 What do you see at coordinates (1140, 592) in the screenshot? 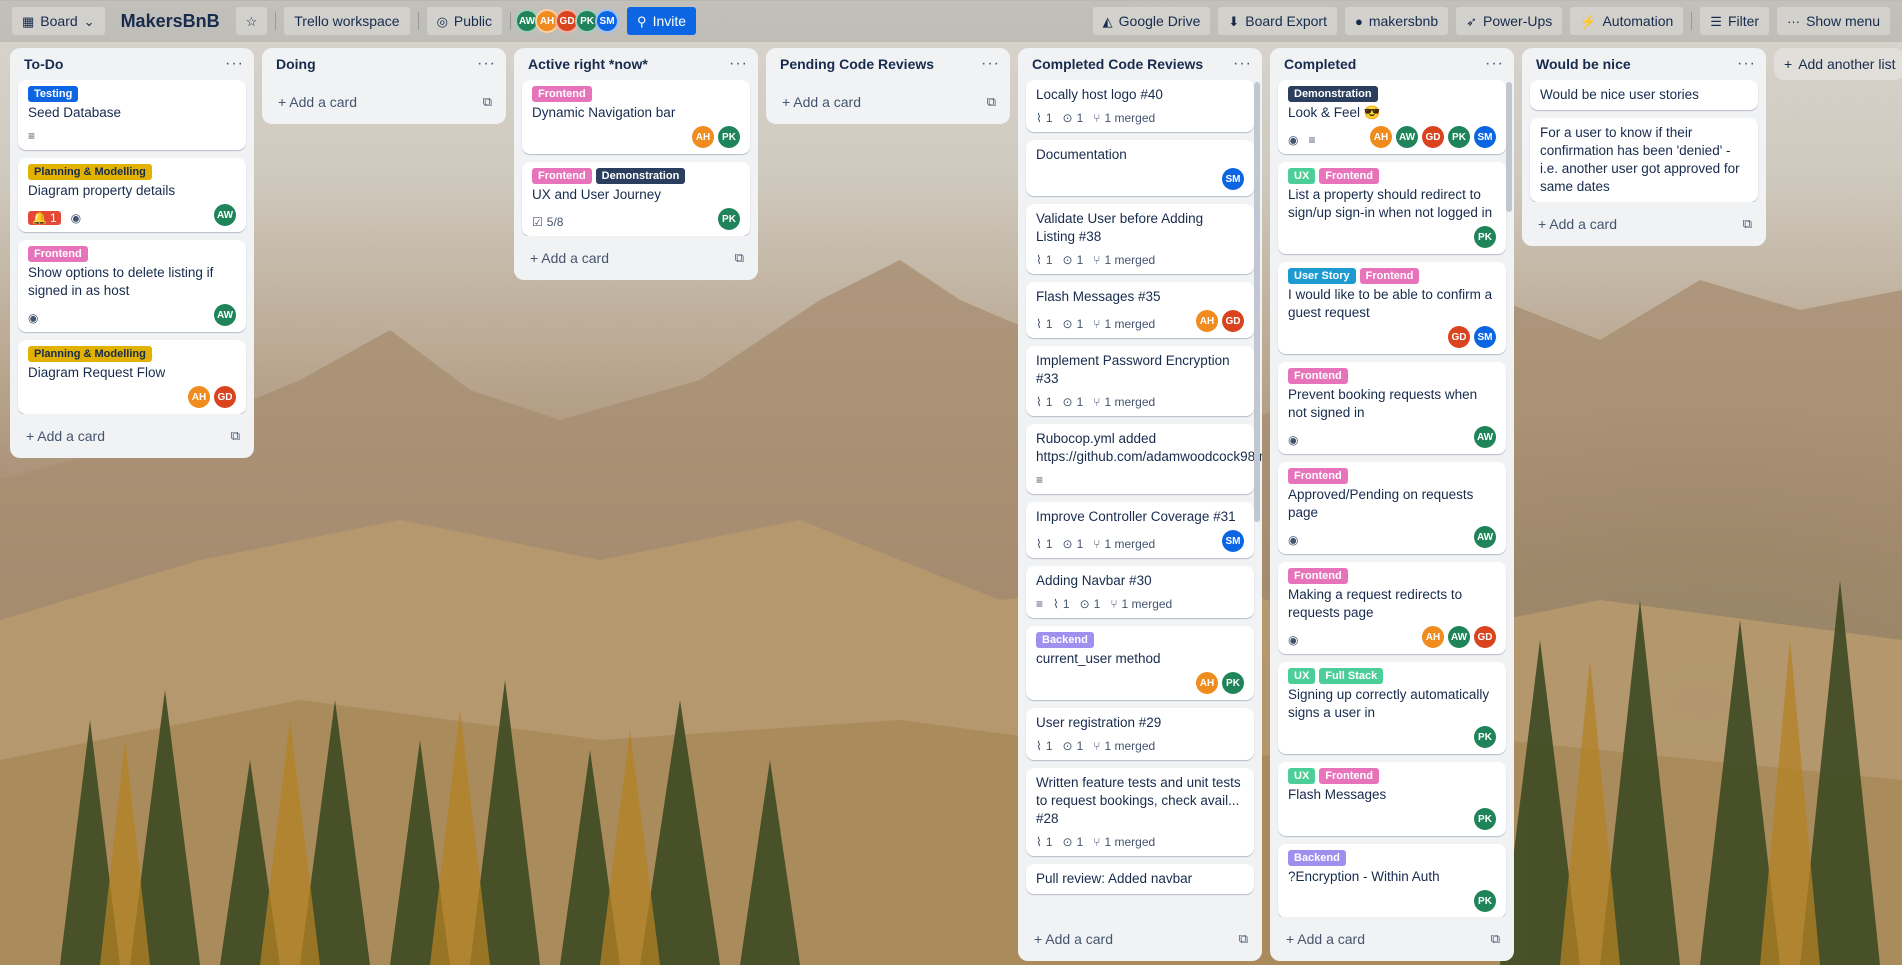
I see `card: Adding Navbar #30 ≡ ⌇ 1 ⊙ 1 ⑂ 1 merged` at bounding box center [1140, 592].